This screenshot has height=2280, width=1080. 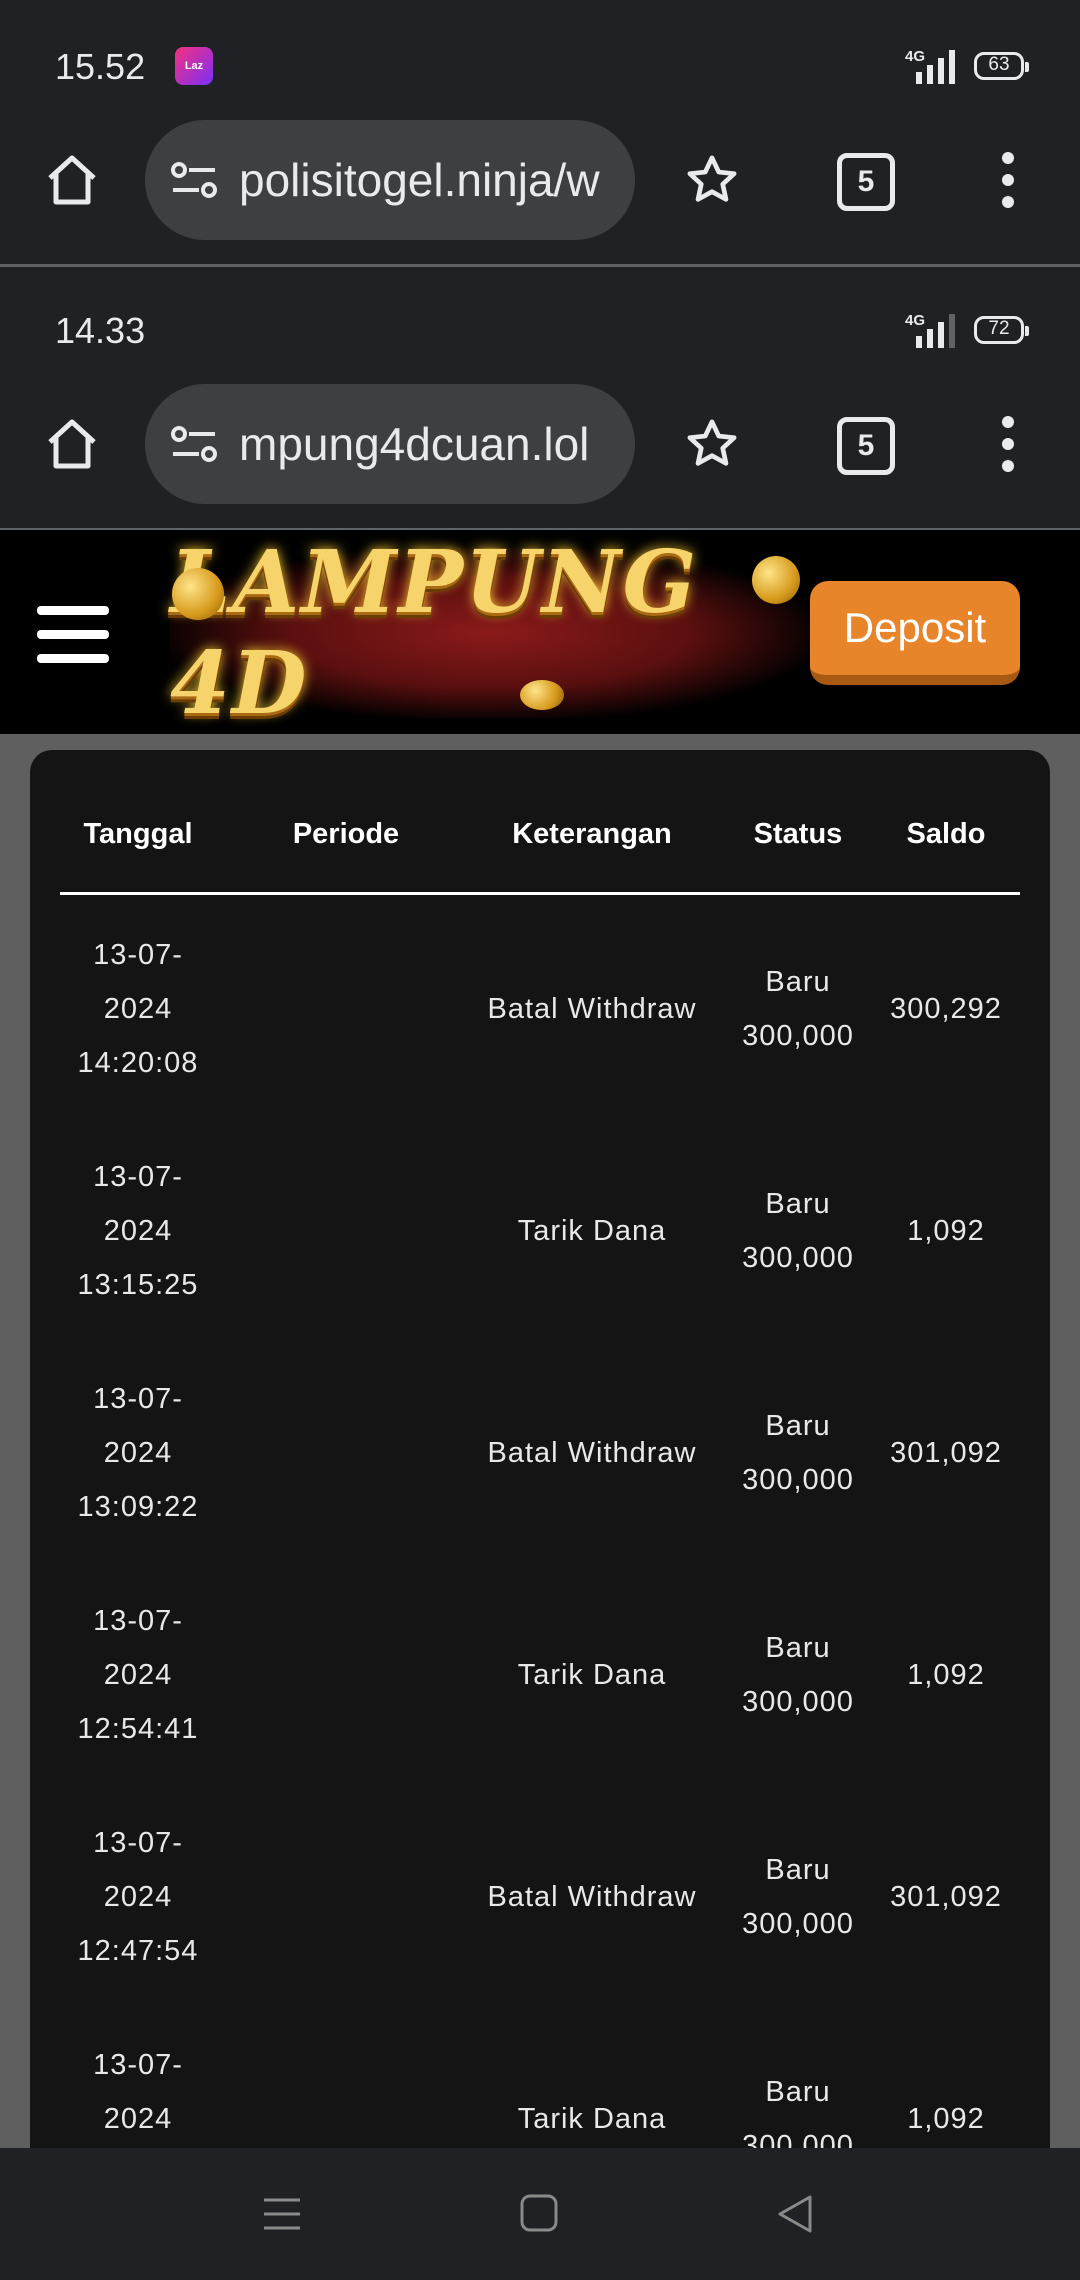 I want to click on th-status: Status, so click(x=798, y=834).